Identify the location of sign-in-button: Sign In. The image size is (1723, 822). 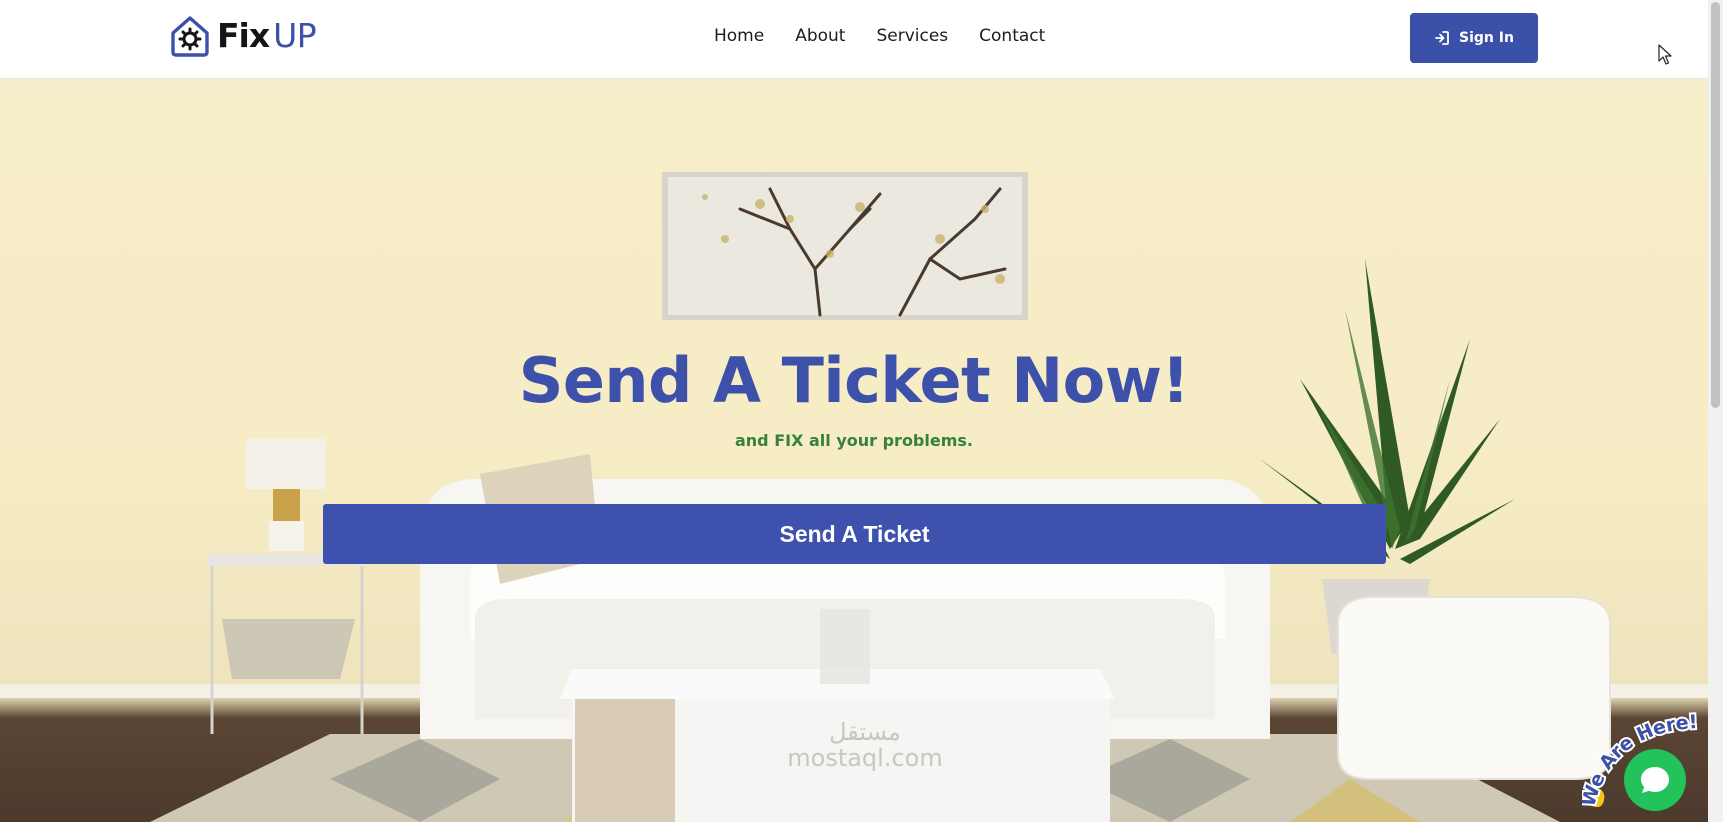
(1474, 38).